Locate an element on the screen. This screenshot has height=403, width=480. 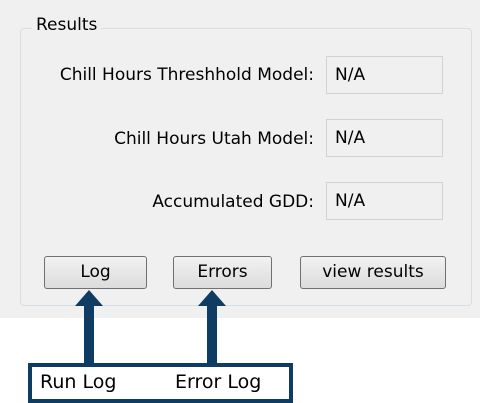
error-log-annotation: Error Log is located at coordinates (218, 382).